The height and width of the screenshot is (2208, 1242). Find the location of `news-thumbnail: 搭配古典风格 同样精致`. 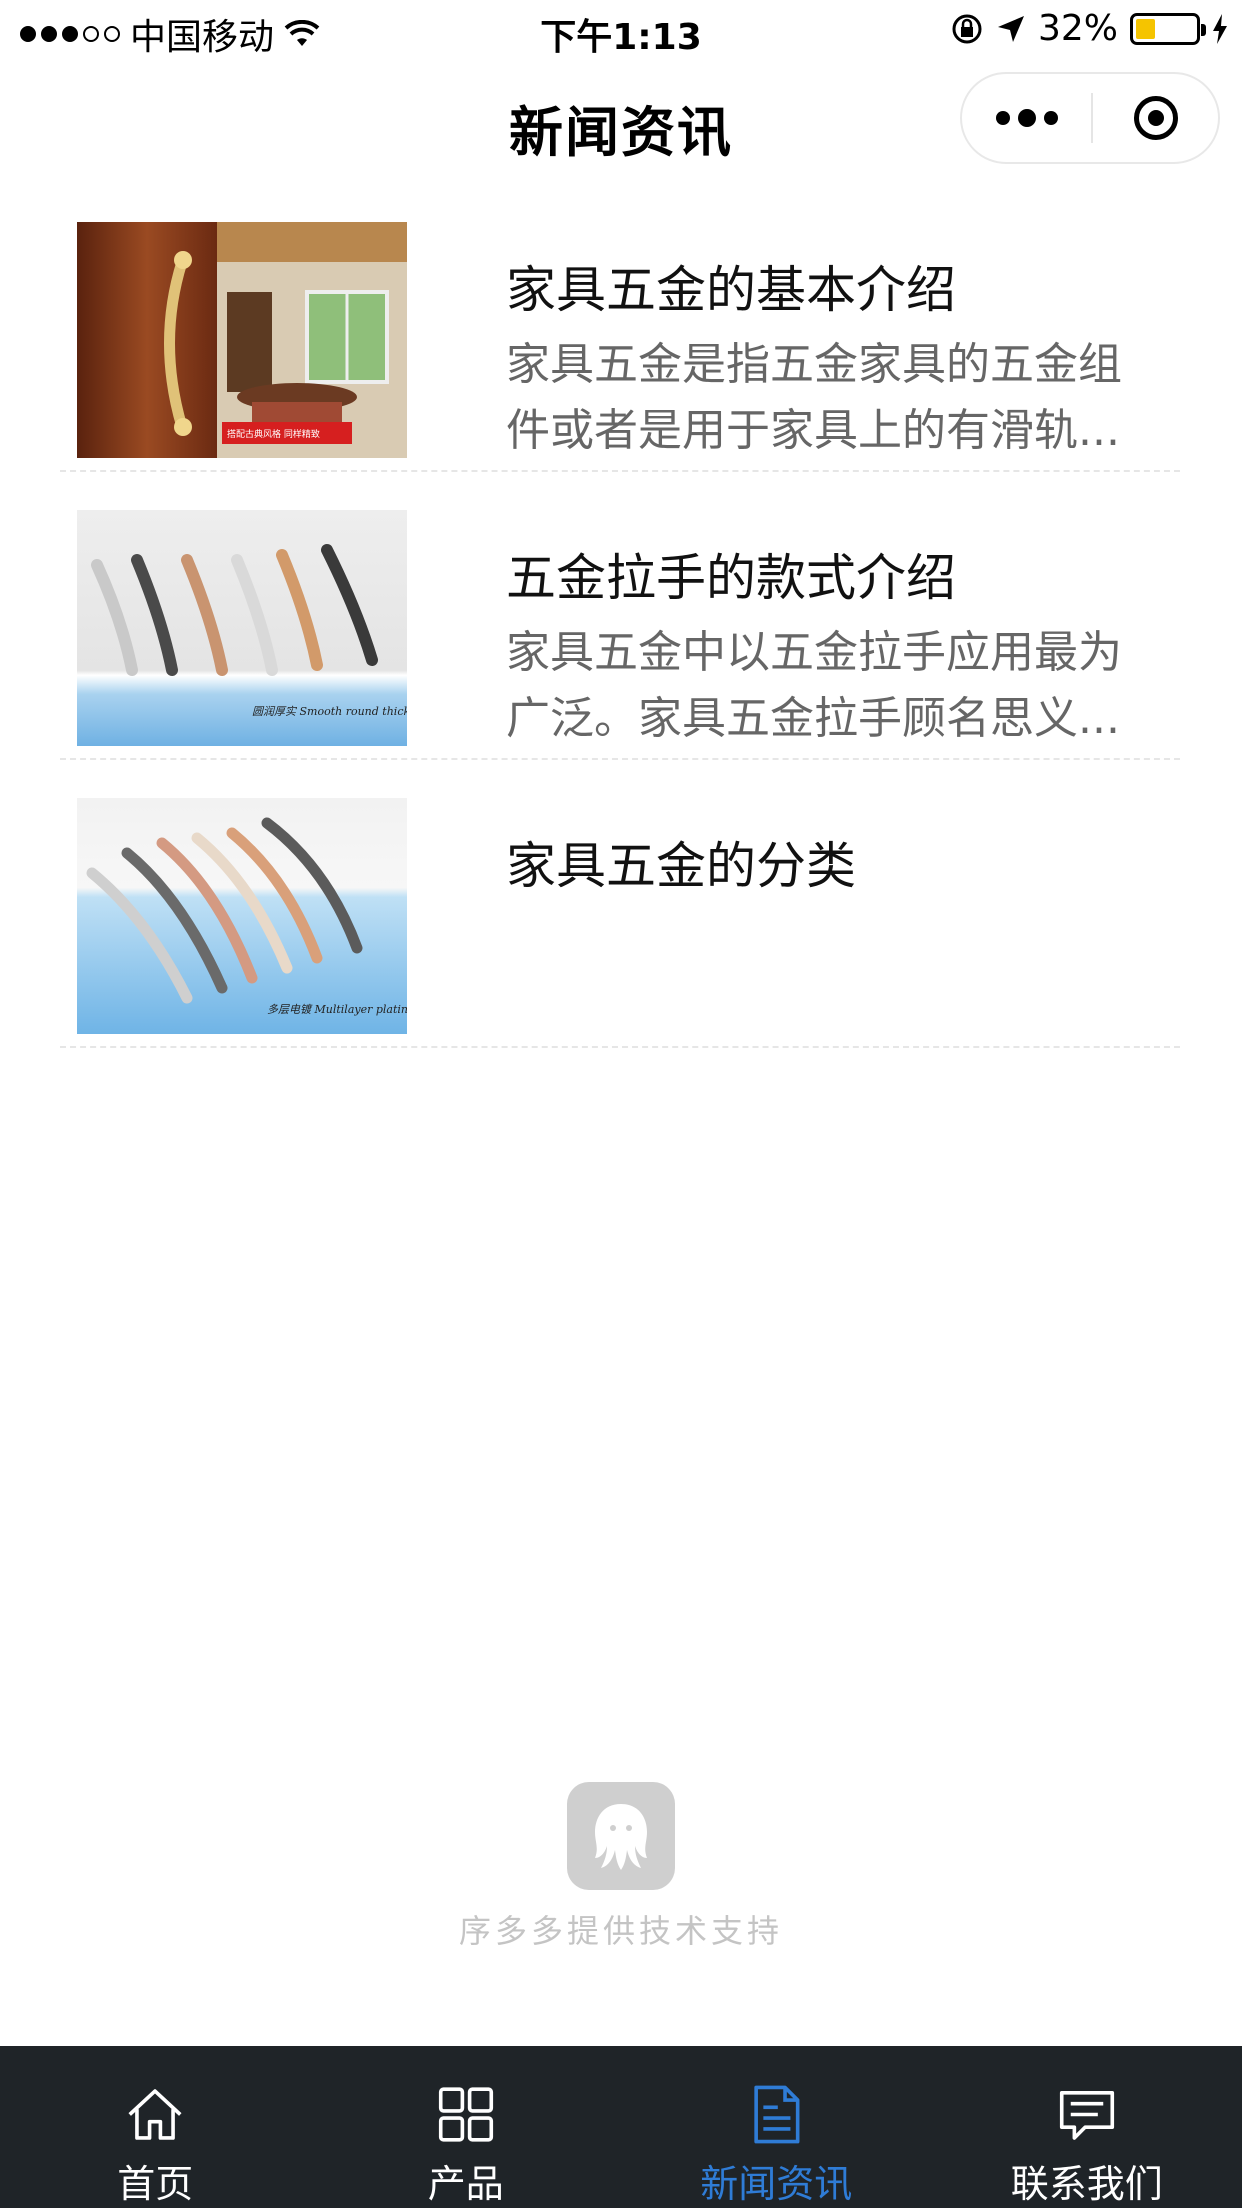

news-thumbnail: 搭配古典风格 同样精致 is located at coordinates (242, 340).